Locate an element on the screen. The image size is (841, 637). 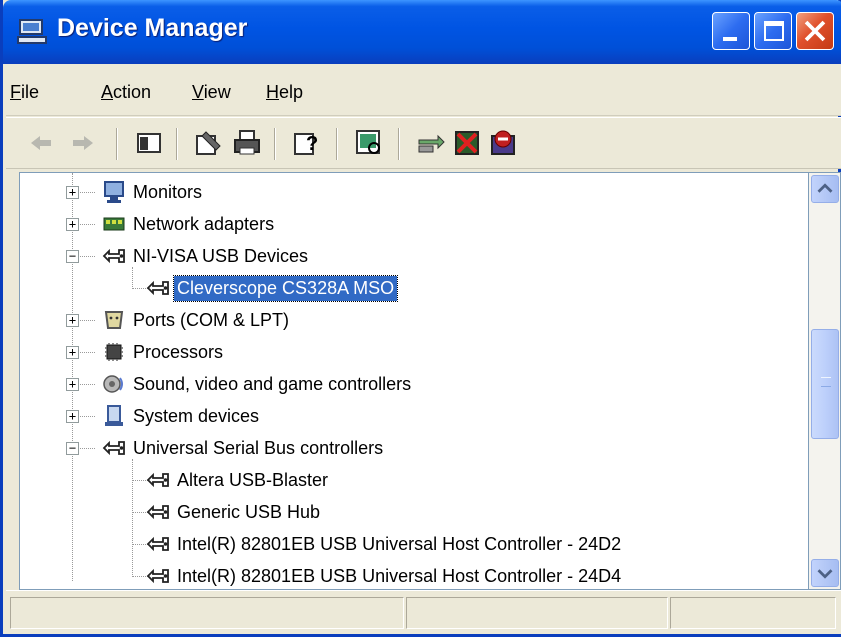
tree-item: Monitors is located at coordinates (153, 192).